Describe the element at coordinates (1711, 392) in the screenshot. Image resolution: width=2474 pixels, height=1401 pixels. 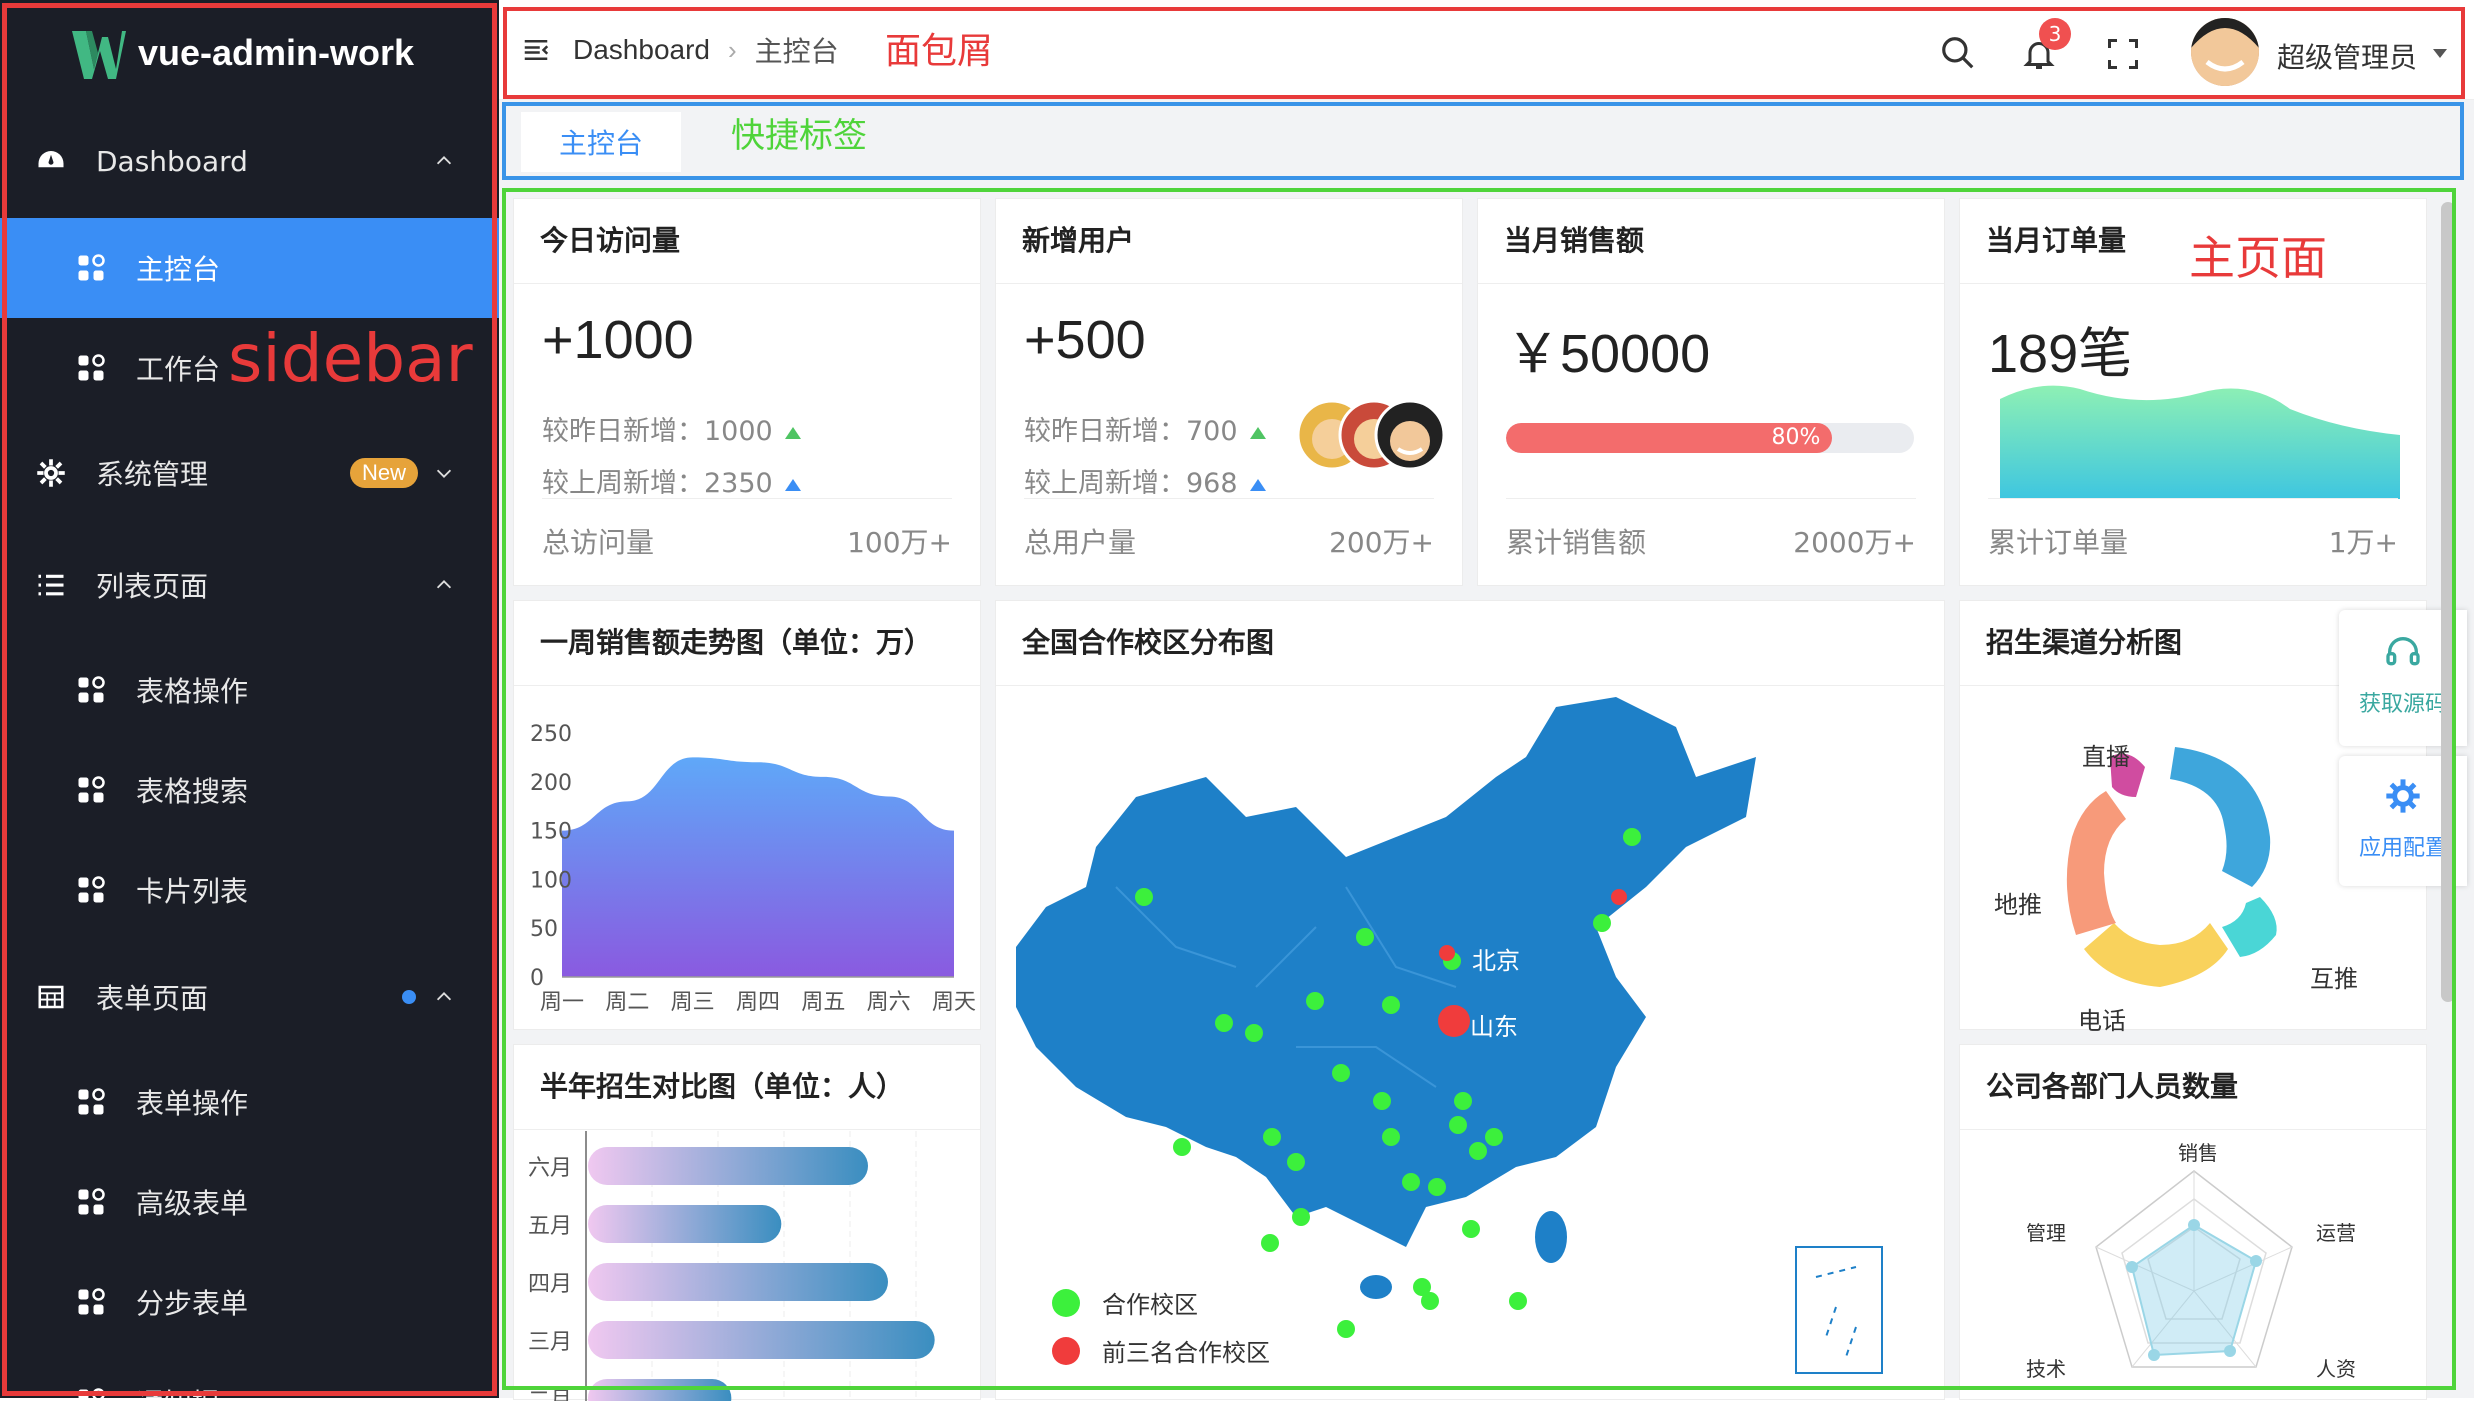
I see `stat-card-sales: 当月销售额 ￥50000 80% 累计销售额 2000万+` at that location.